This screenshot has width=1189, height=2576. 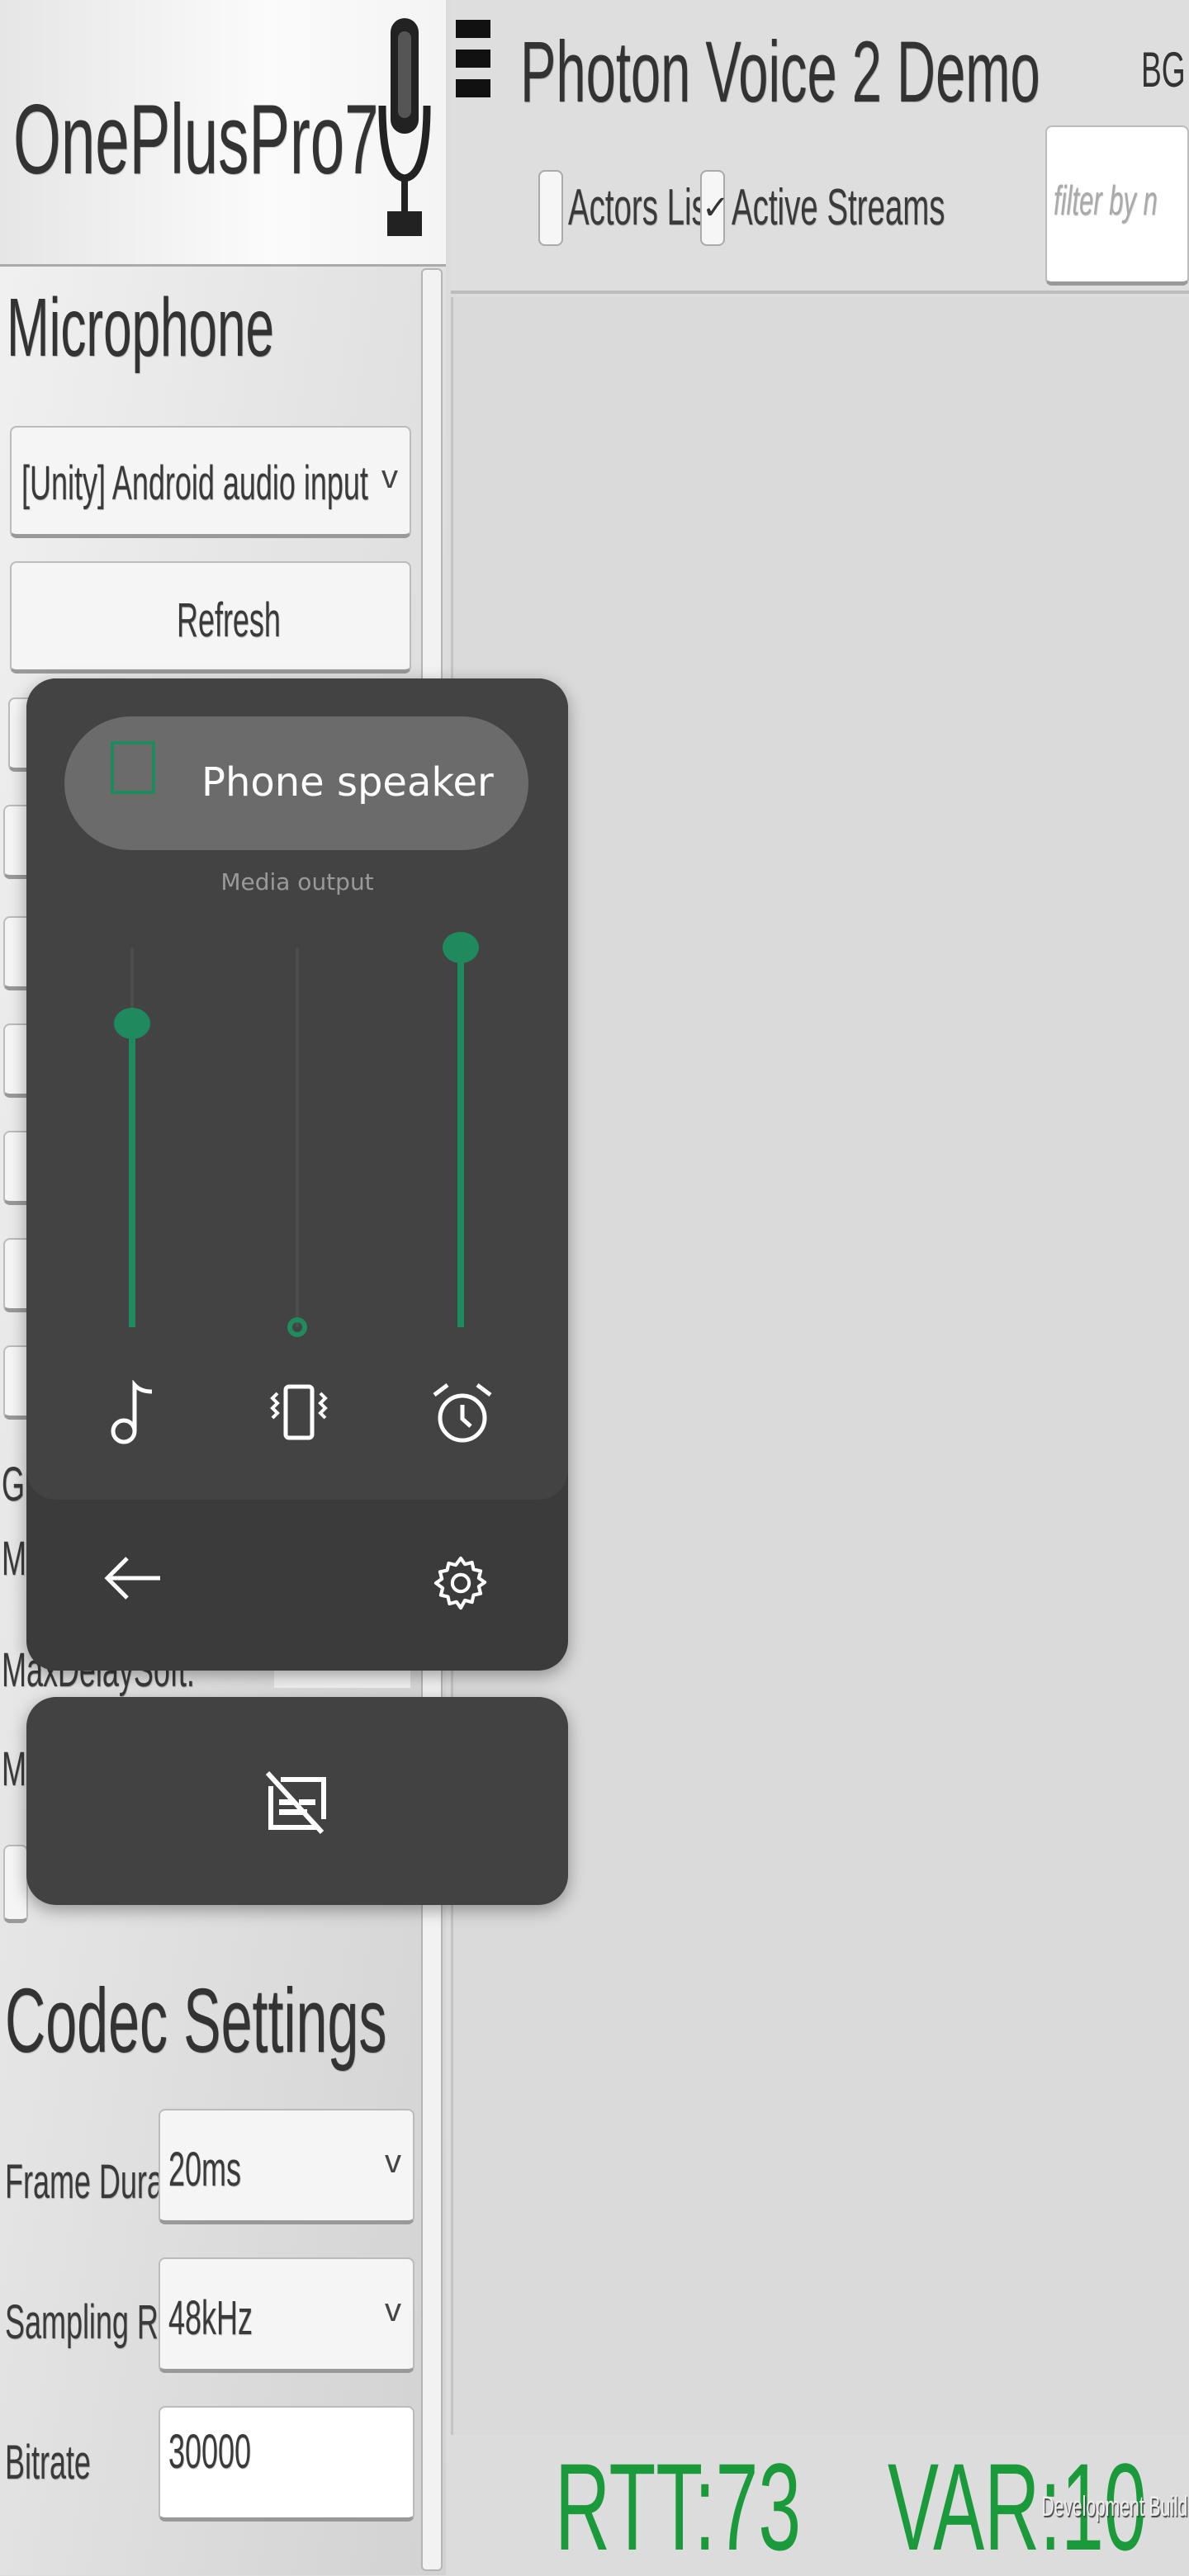 What do you see at coordinates (780, 72) in the screenshot?
I see `app-title: Photon Voice 2 Demo` at bounding box center [780, 72].